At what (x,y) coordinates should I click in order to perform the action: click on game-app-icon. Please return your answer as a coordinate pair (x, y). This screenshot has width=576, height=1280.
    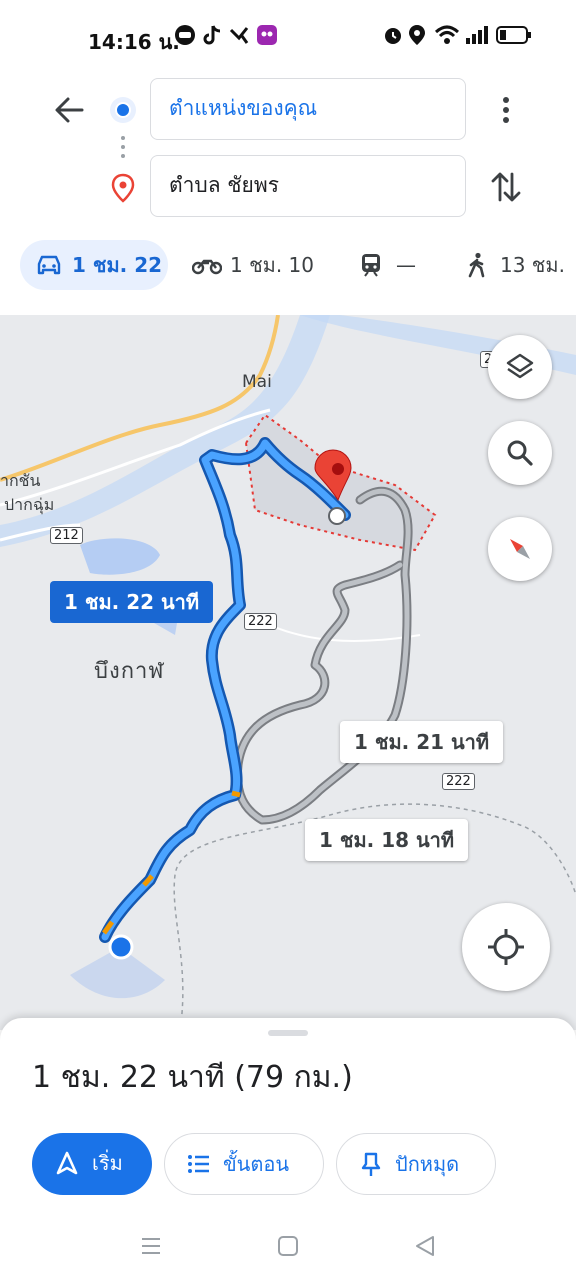
    Looking at the image, I should click on (267, 35).